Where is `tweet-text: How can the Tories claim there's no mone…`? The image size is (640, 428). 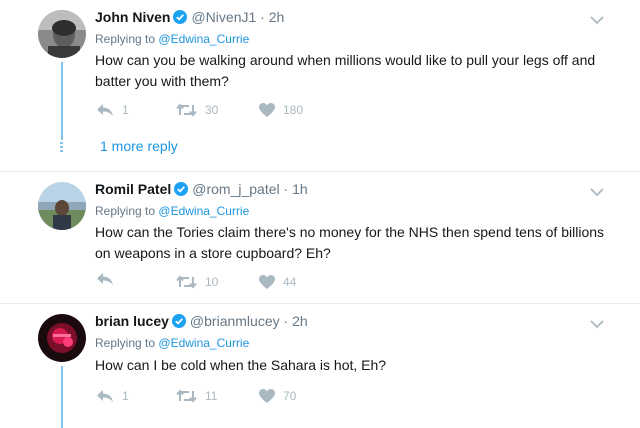 tweet-text: How can the Tories claim there's no mone… is located at coordinates (350, 242).